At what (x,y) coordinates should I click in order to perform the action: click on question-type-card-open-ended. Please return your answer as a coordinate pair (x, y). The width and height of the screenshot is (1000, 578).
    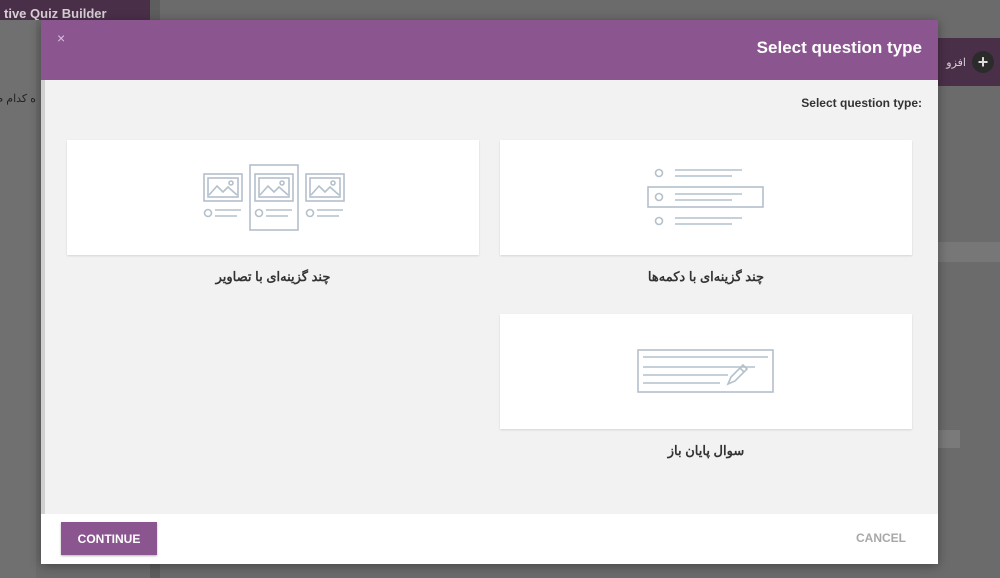
    Looking at the image, I should click on (706, 371).